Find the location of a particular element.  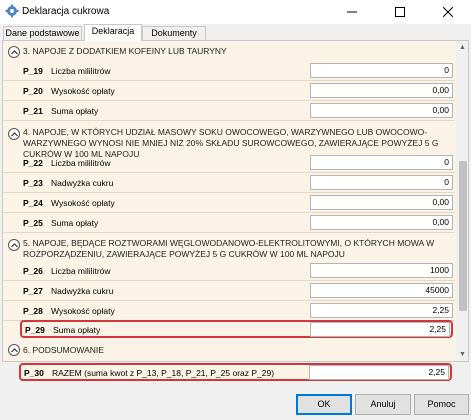

tab-deklaracja: Deklaracja is located at coordinates (113, 32).